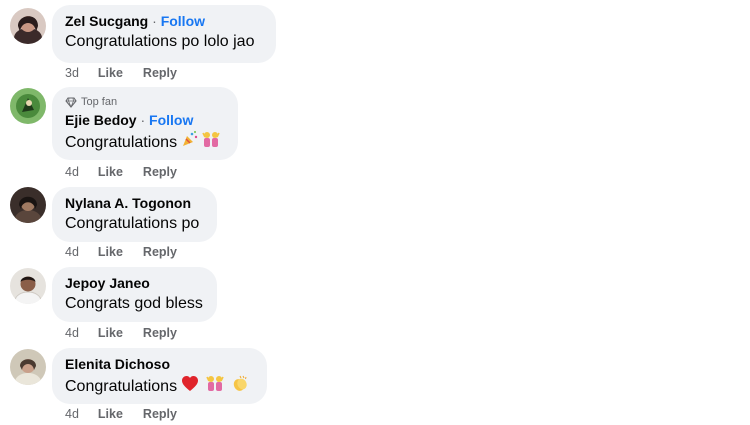 This screenshot has height=425, width=750. Describe the element at coordinates (132, 223) in the screenshot. I see `comment-text: Congratulations po` at that location.